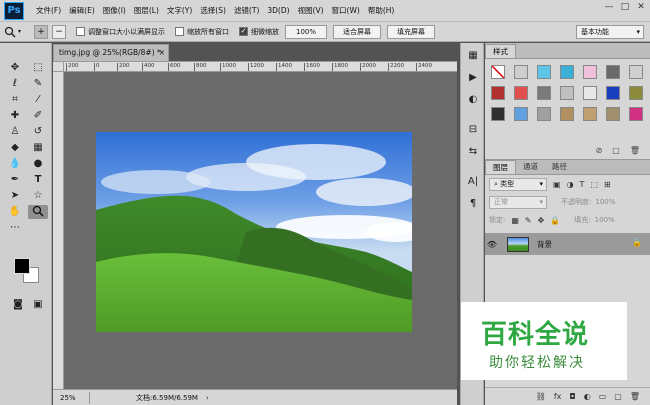  Describe the element at coordinates (555, 220) in the screenshot. I see `lock-all-icon: 🔒` at that location.